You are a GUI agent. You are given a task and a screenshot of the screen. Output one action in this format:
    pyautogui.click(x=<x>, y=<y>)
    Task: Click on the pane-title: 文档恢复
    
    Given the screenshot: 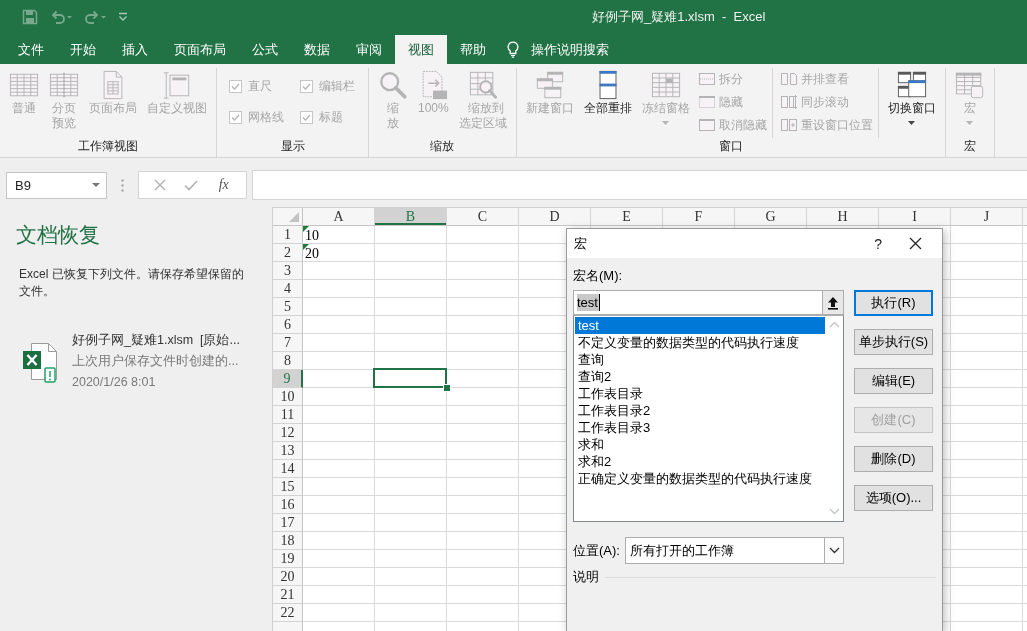 What is the action you would take?
    pyautogui.click(x=58, y=235)
    